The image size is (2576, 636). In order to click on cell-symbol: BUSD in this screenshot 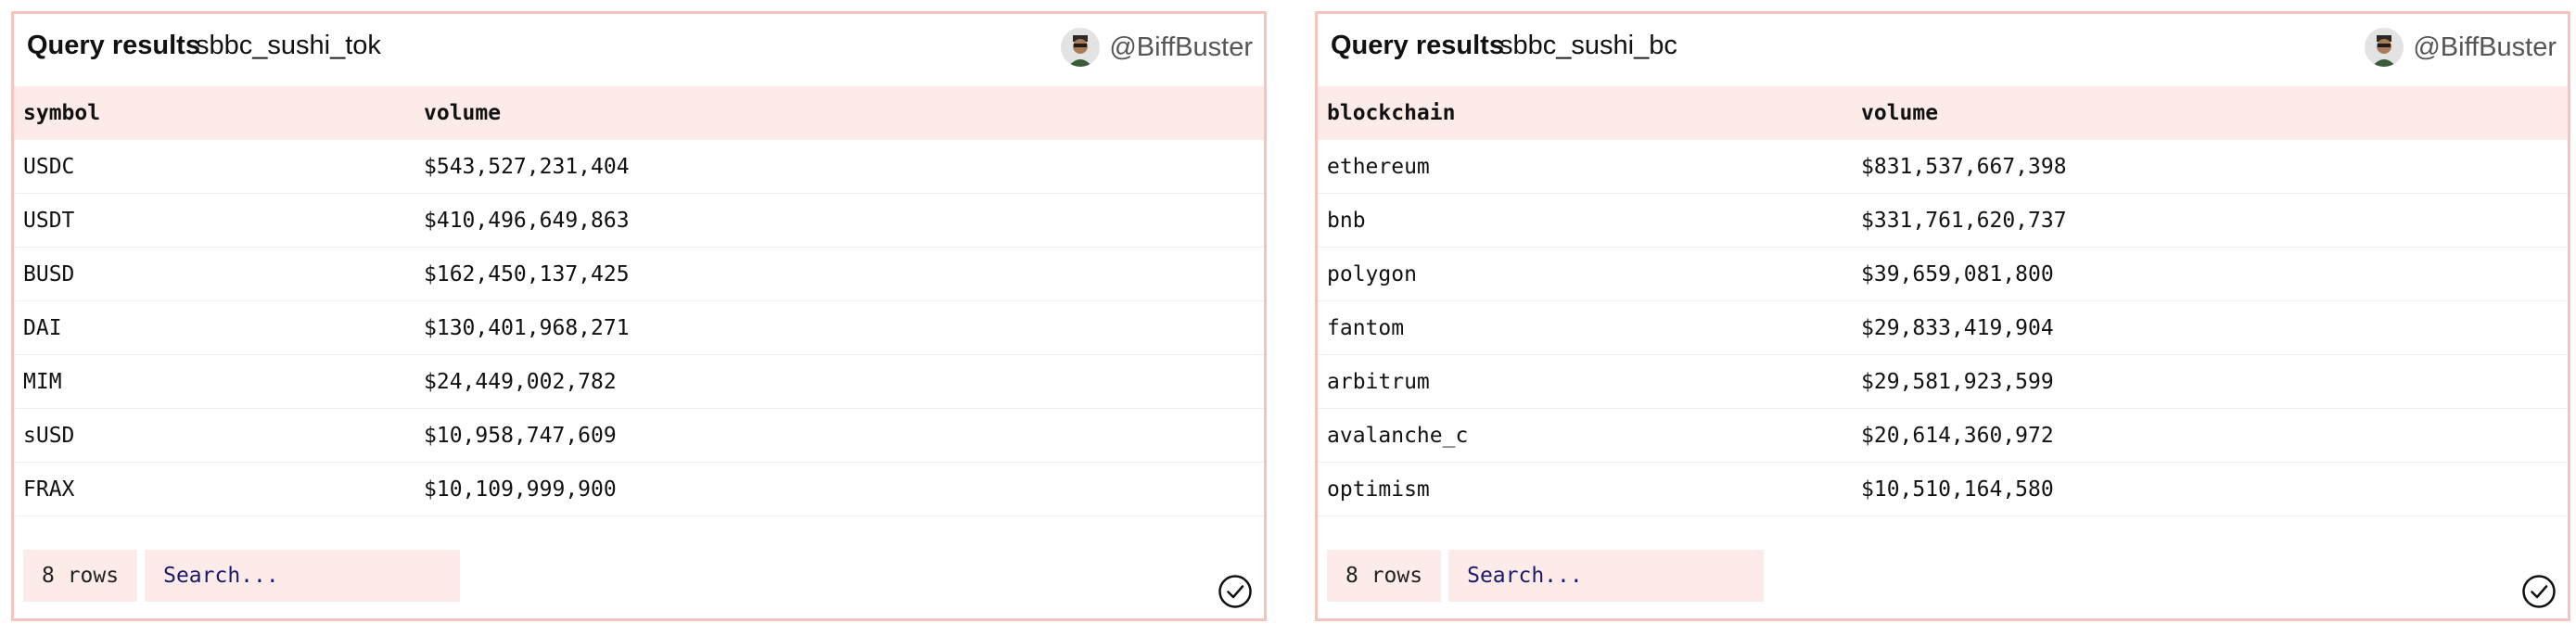, I will do `click(214, 274)`.